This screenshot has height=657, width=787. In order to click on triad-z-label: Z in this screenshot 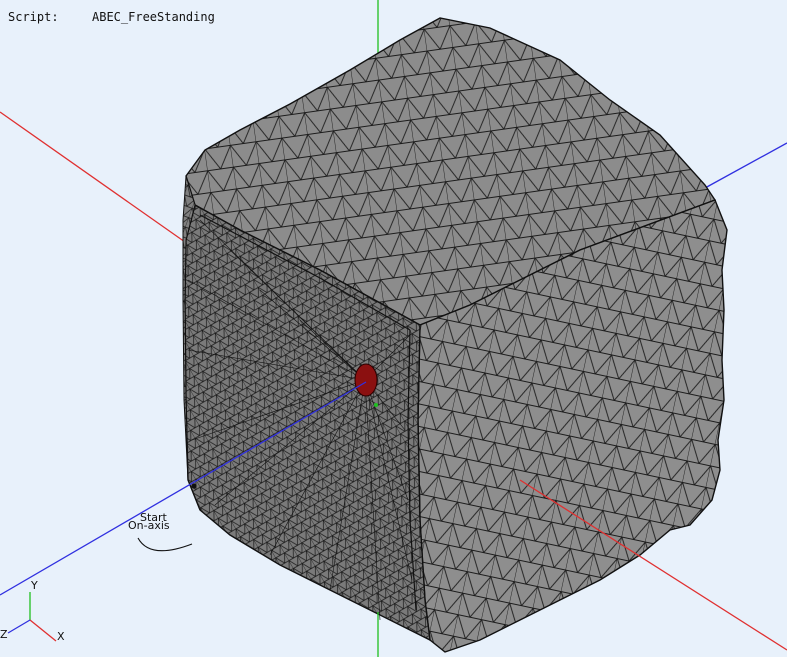, I will do `click(4, 634)`.